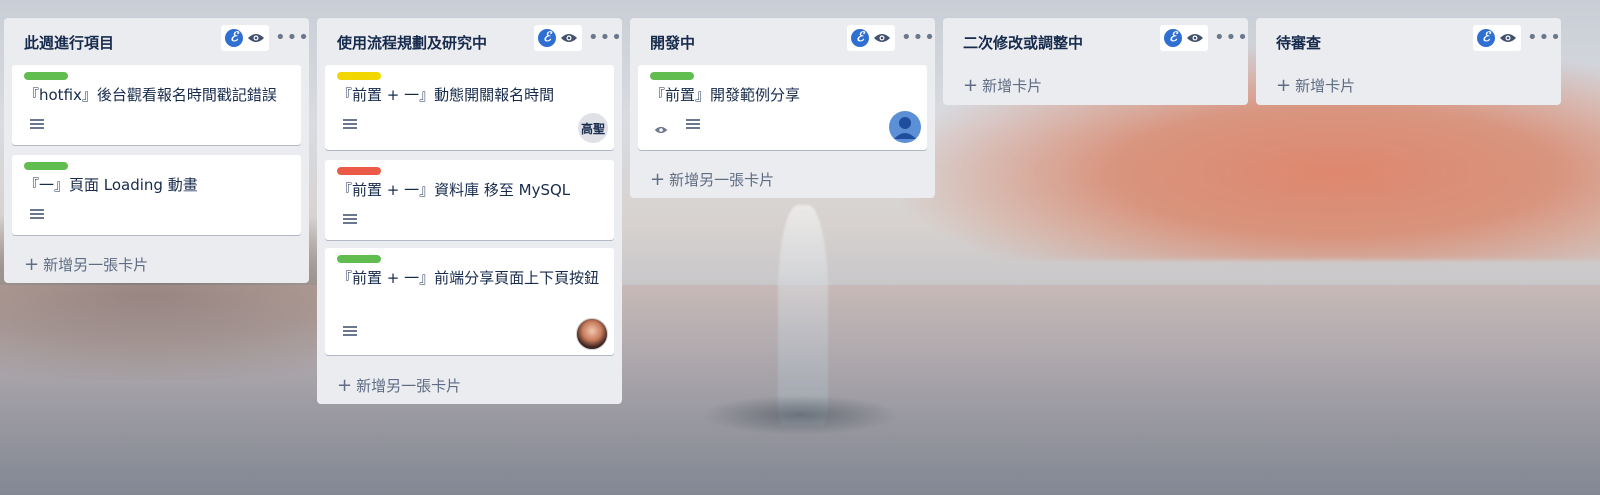 This screenshot has height=495, width=1600. Describe the element at coordinates (1408, 41) in the screenshot. I see `list-header: 待審查 ℰ •••` at that location.